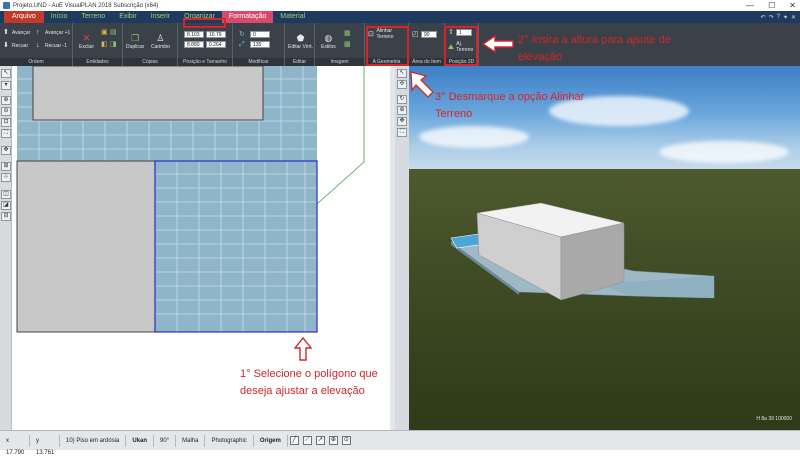 Image resolution: width=800 pixels, height=459 pixels. What do you see at coordinates (216, 34) in the screenshot?
I see `width-input: 10.79` at bounding box center [216, 34].